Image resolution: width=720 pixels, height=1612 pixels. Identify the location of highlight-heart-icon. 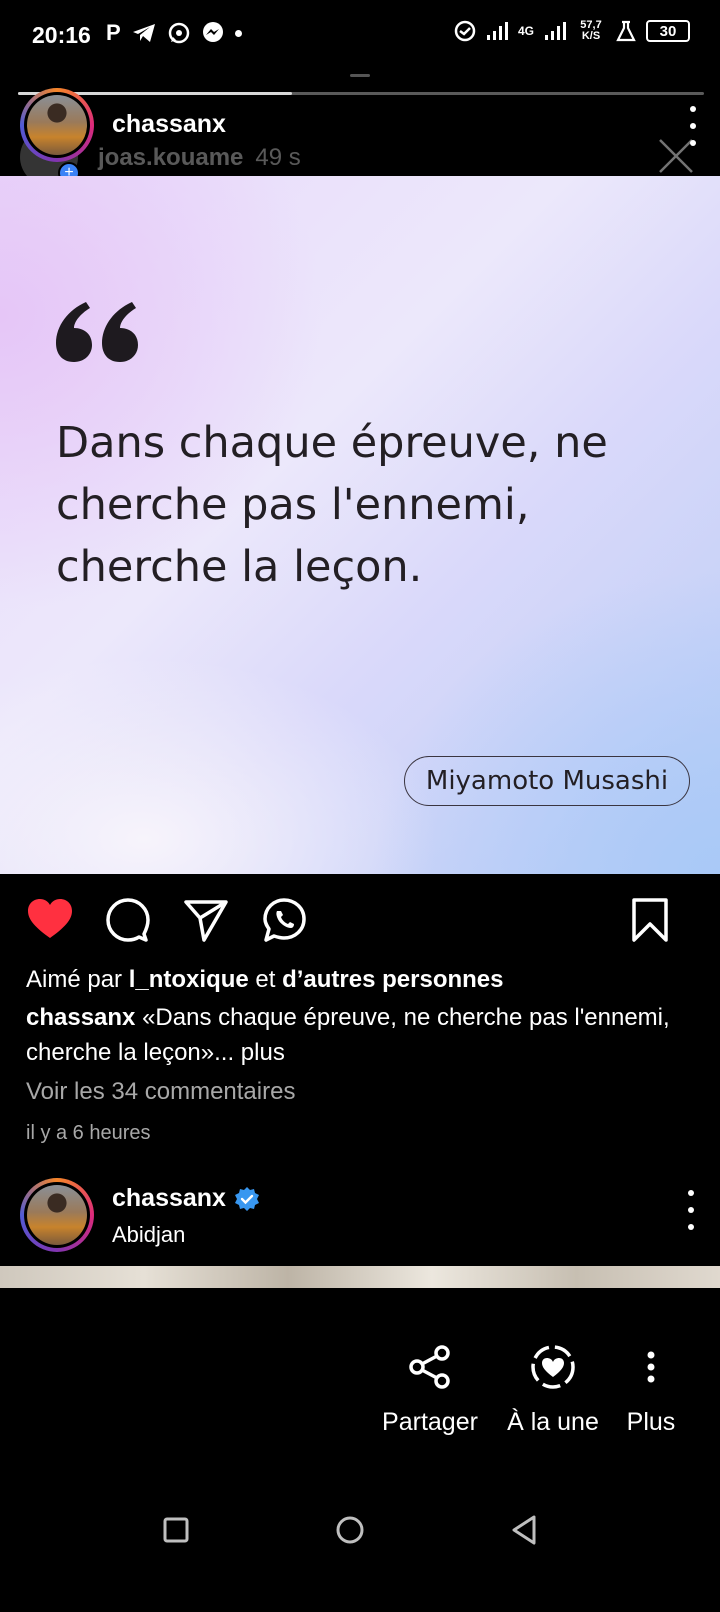
(553, 1367).